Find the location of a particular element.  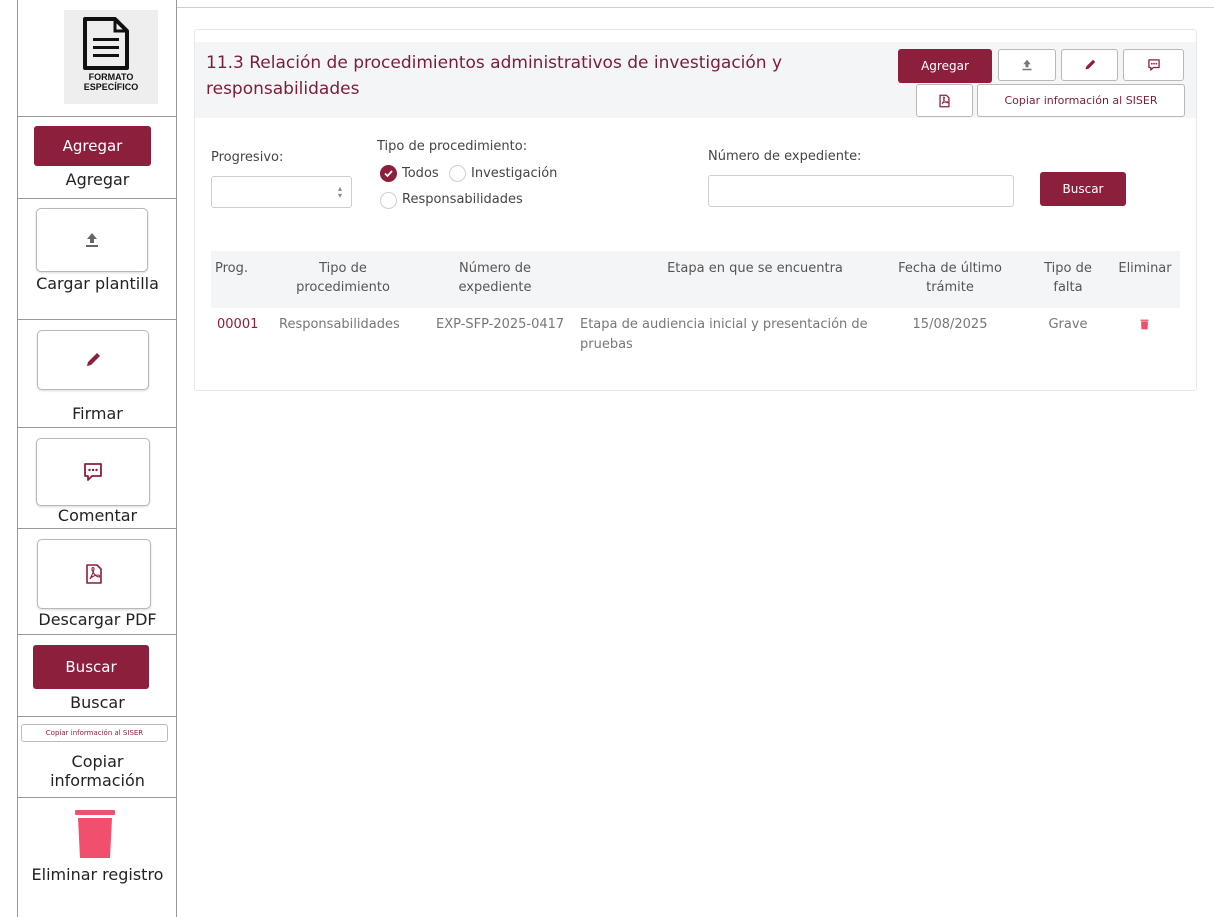

cell-expediente: EXP-SFP-2025-0417 is located at coordinates (500, 324).